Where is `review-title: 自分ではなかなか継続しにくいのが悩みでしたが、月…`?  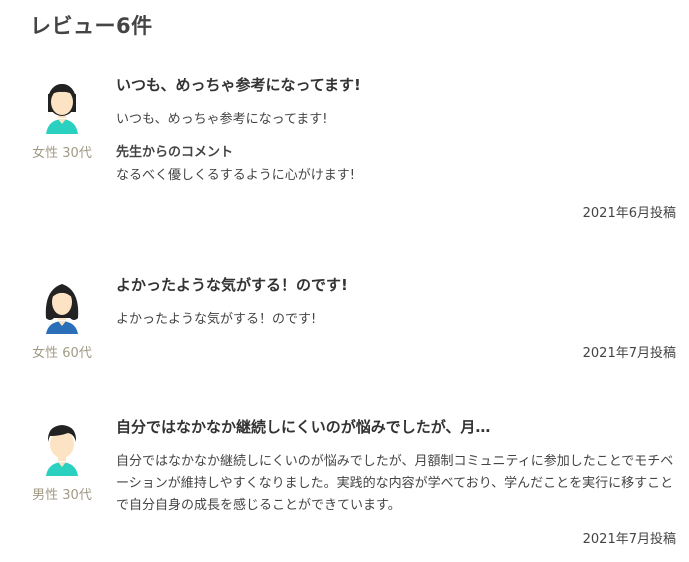 review-title: 自分ではなかなか継続しにくいのが悩みでしたが、月… is located at coordinates (303, 427).